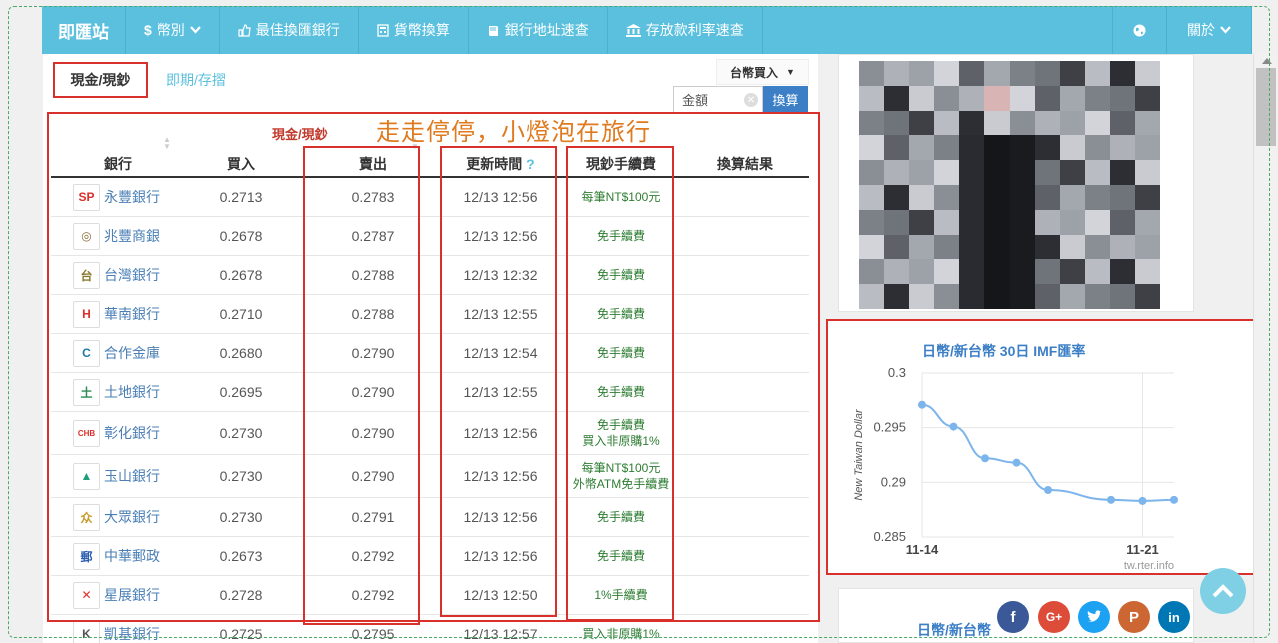 The image size is (1278, 643). I want to click on bank-name-link: 大眾銀行, so click(132, 517).